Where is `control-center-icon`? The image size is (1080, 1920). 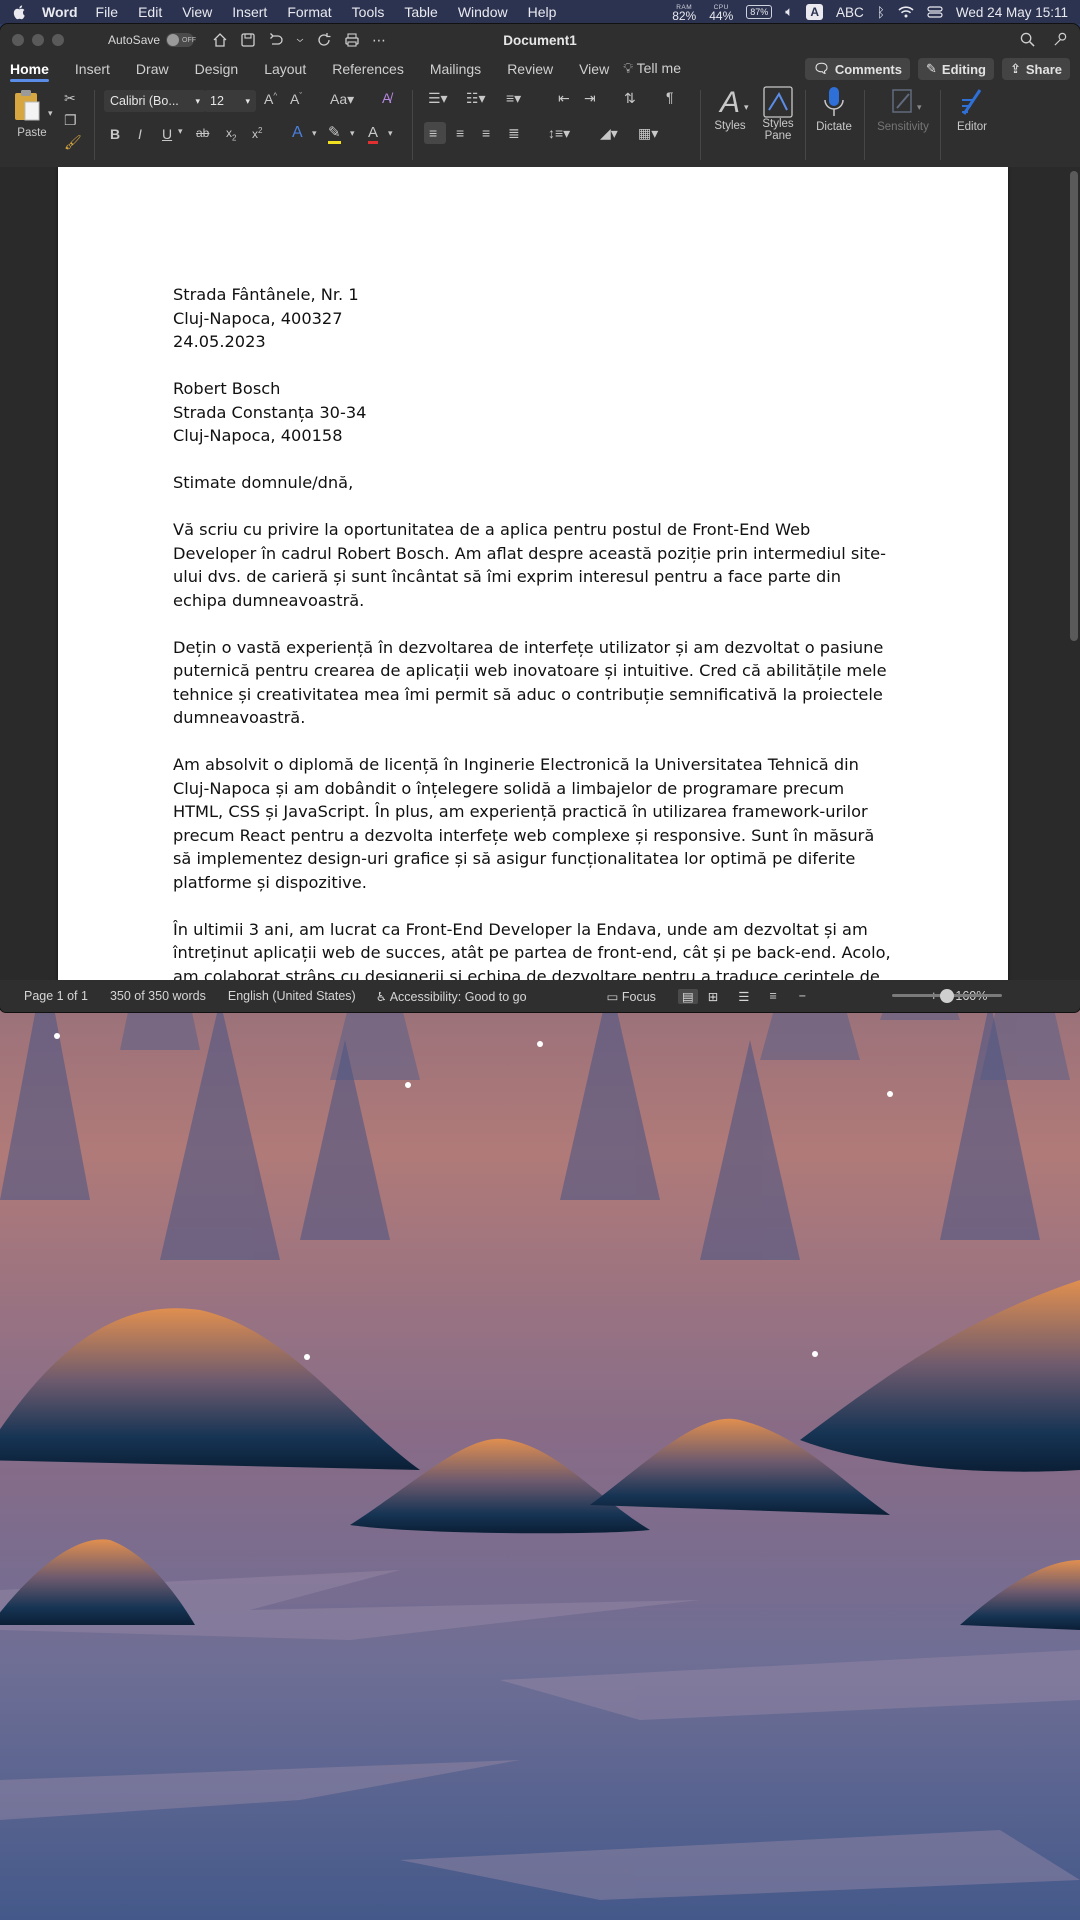 control-center-icon is located at coordinates (935, 12).